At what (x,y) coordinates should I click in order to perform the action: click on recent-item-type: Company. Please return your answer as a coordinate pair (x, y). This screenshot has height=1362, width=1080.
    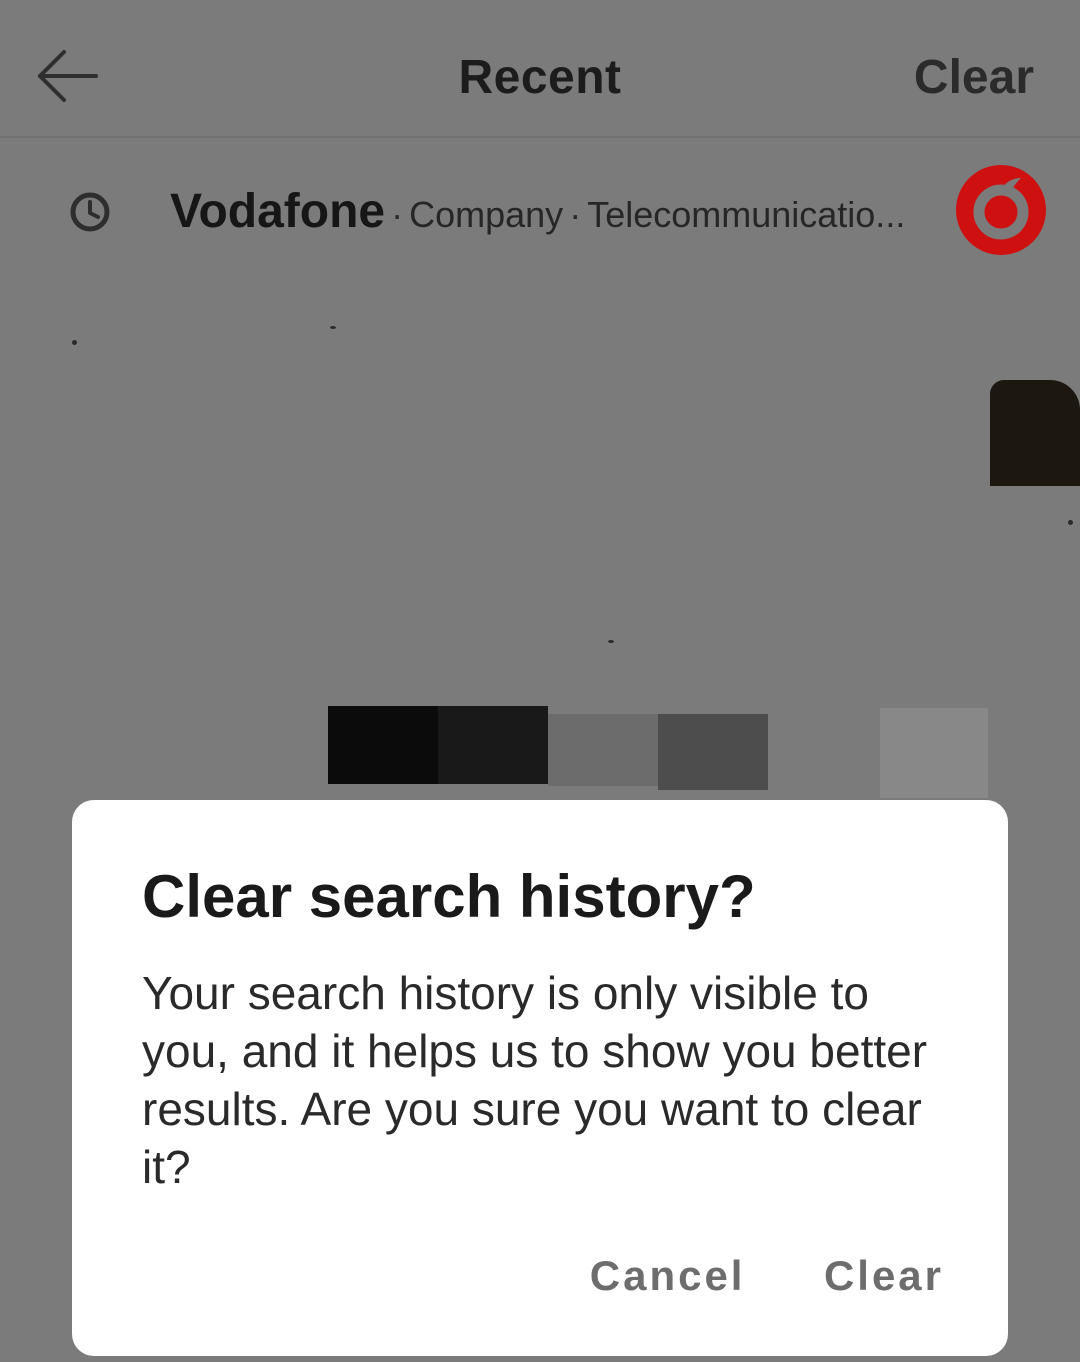
    Looking at the image, I should click on (486, 214).